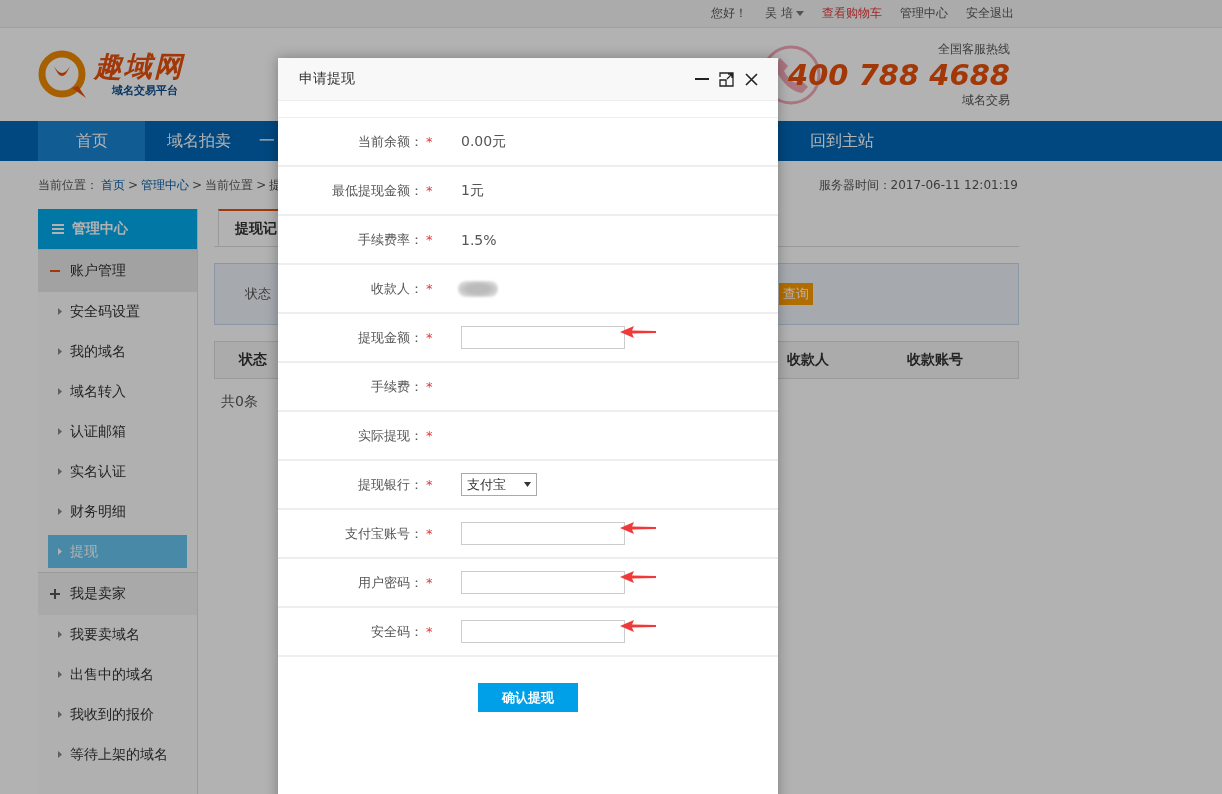  I want to click on maximize-button, so click(726, 79).